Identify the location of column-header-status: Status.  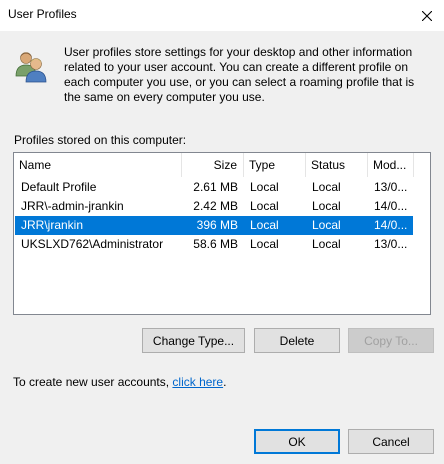
(337, 165).